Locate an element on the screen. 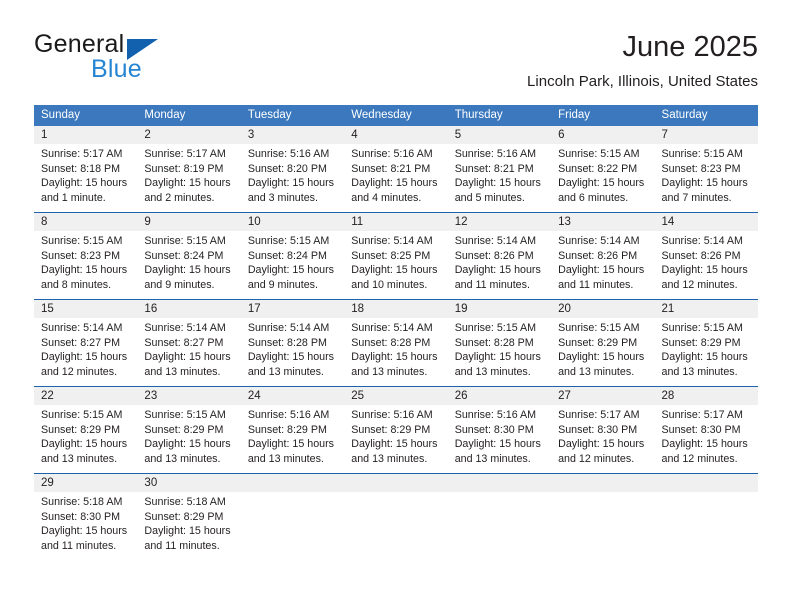 Image resolution: width=792 pixels, height=612 pixels. day-detail-line: and 10 minutes. is located at coordinates (389, 284).